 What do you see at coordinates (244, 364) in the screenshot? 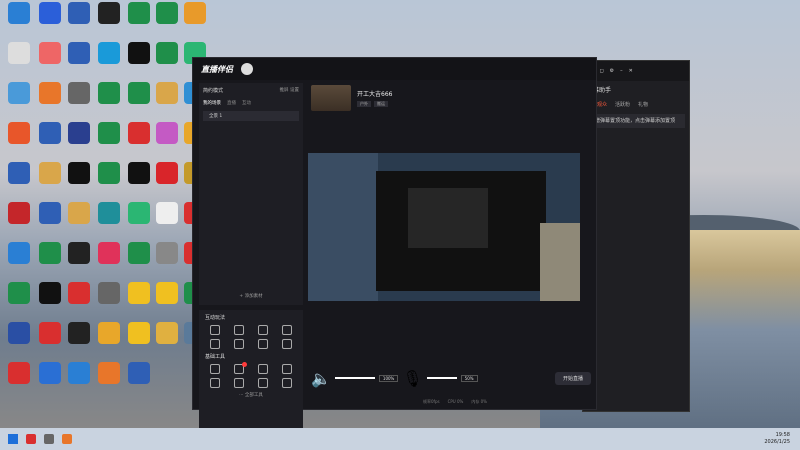
I see `notification-badge` at bounding box center [244, 364].